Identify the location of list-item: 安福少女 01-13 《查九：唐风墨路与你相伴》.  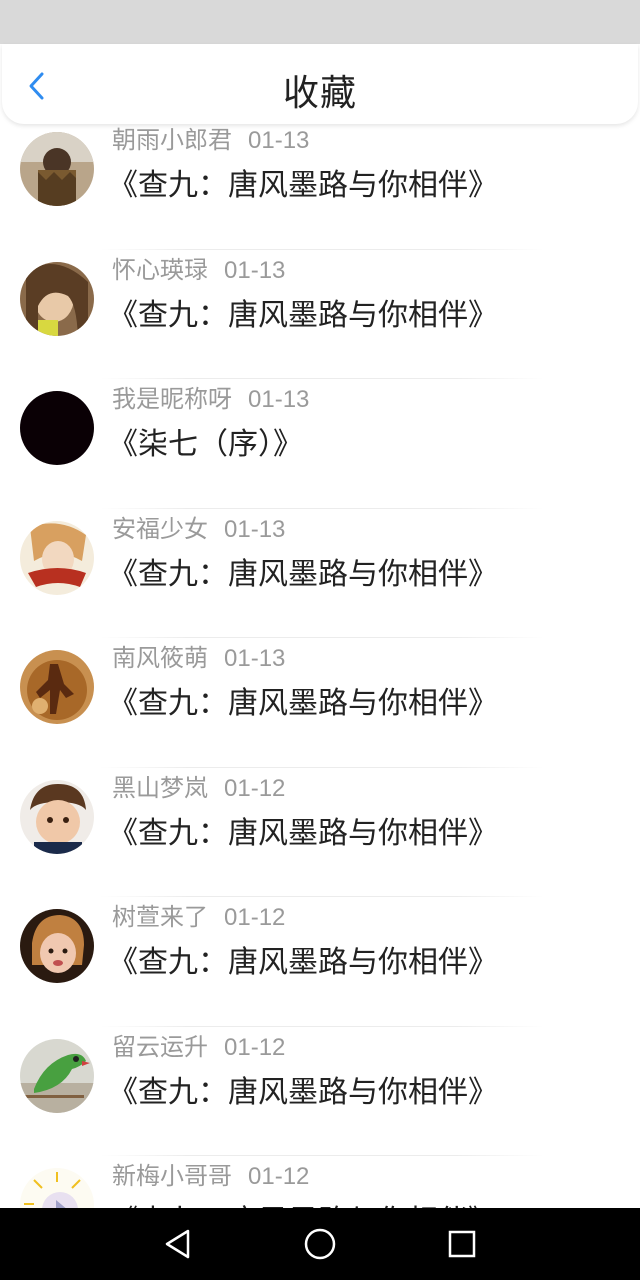
(320, 573).